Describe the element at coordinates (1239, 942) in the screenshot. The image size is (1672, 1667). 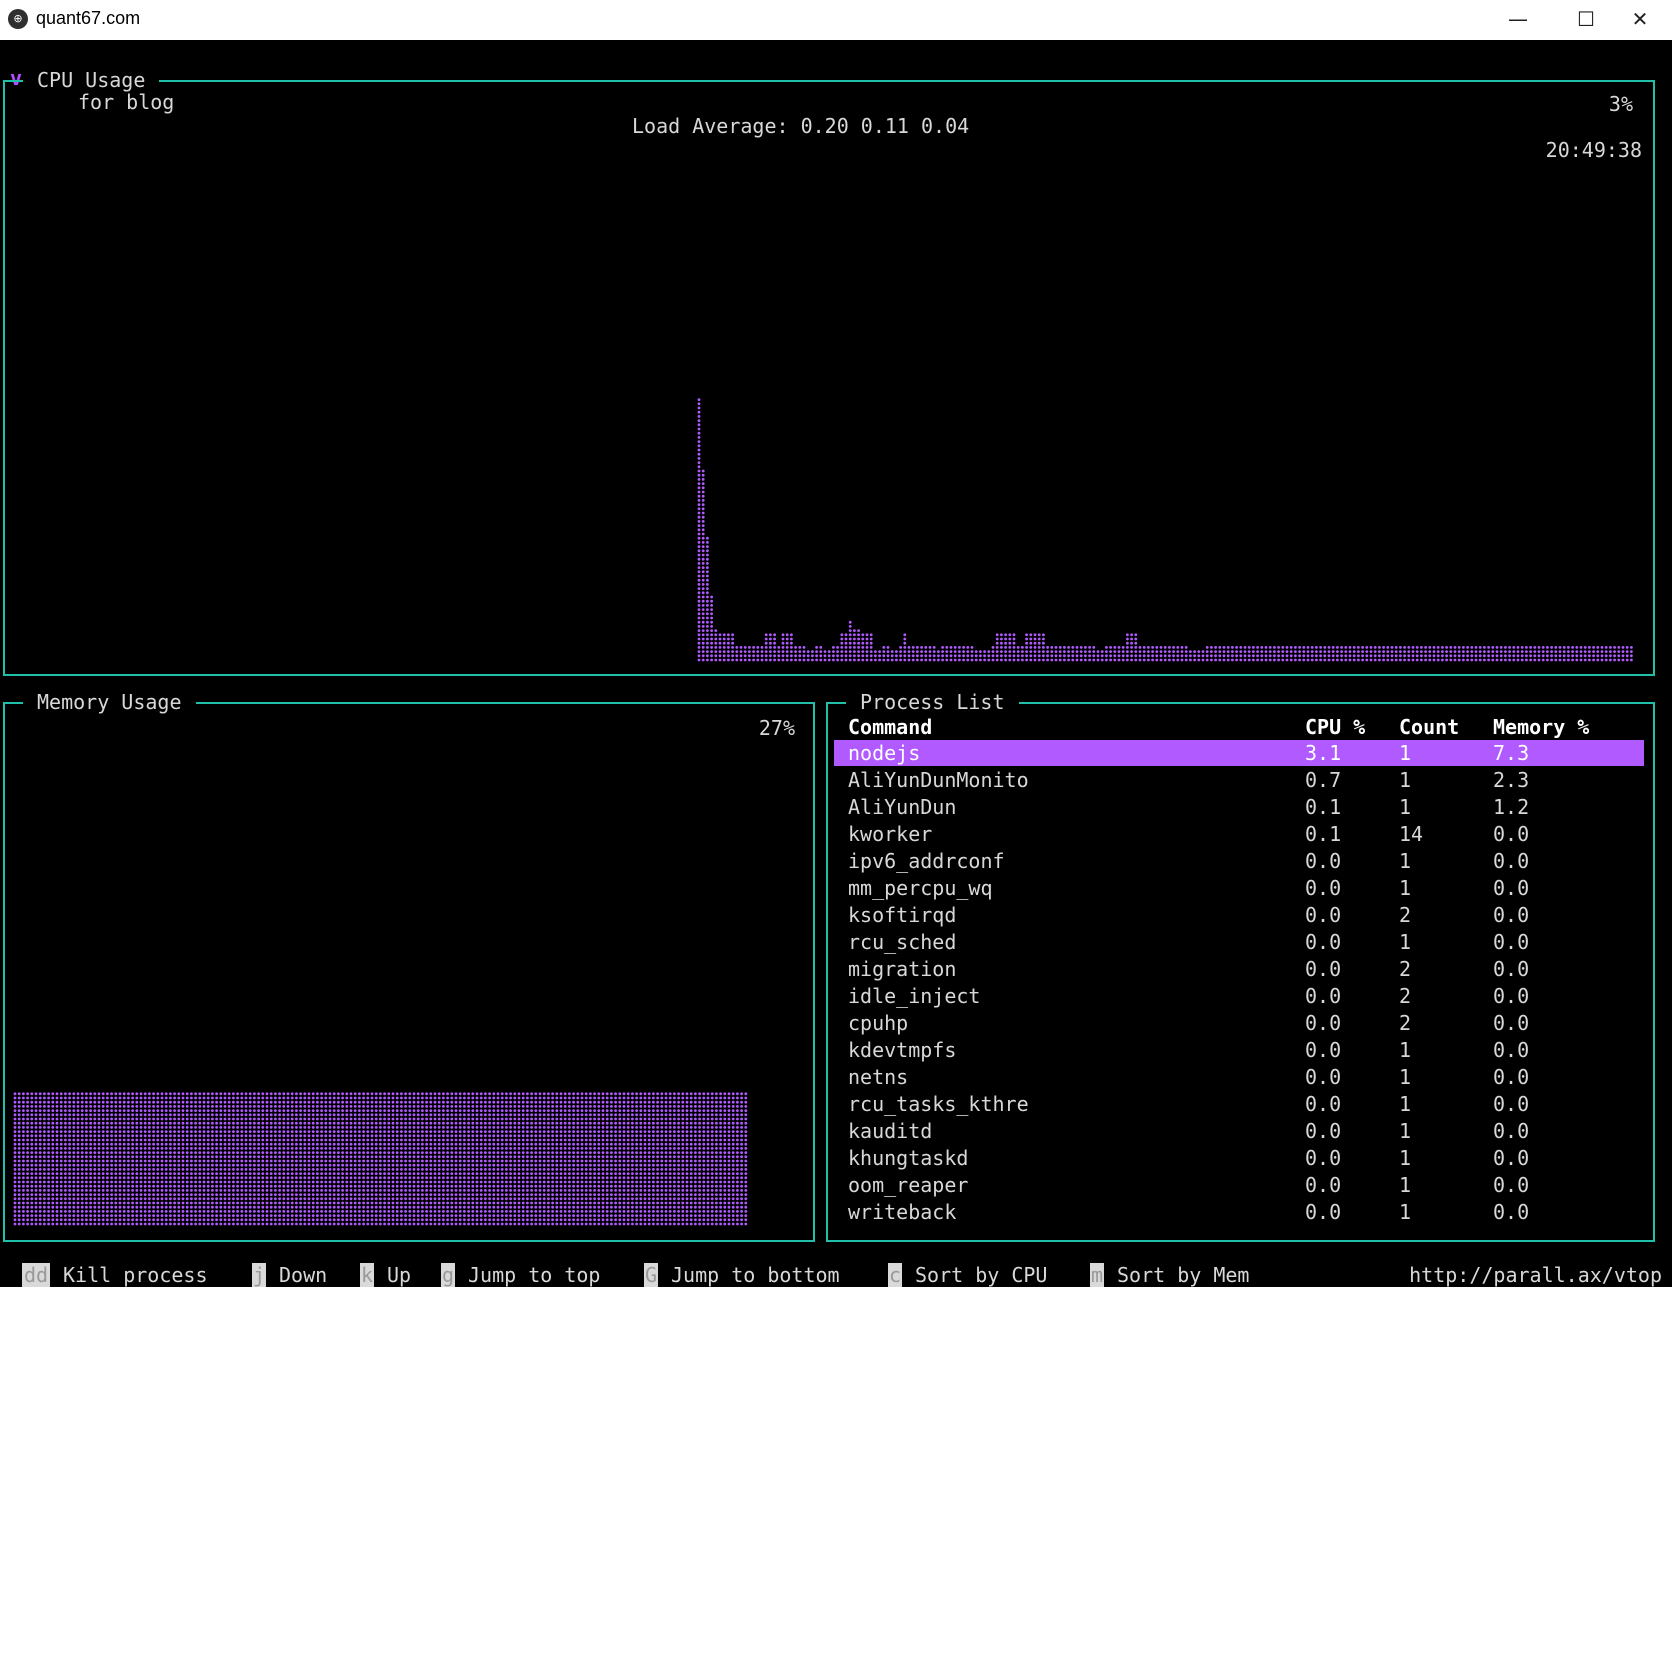
I see `process-row: rcu_sched 0.0 1 0.0` at that location.